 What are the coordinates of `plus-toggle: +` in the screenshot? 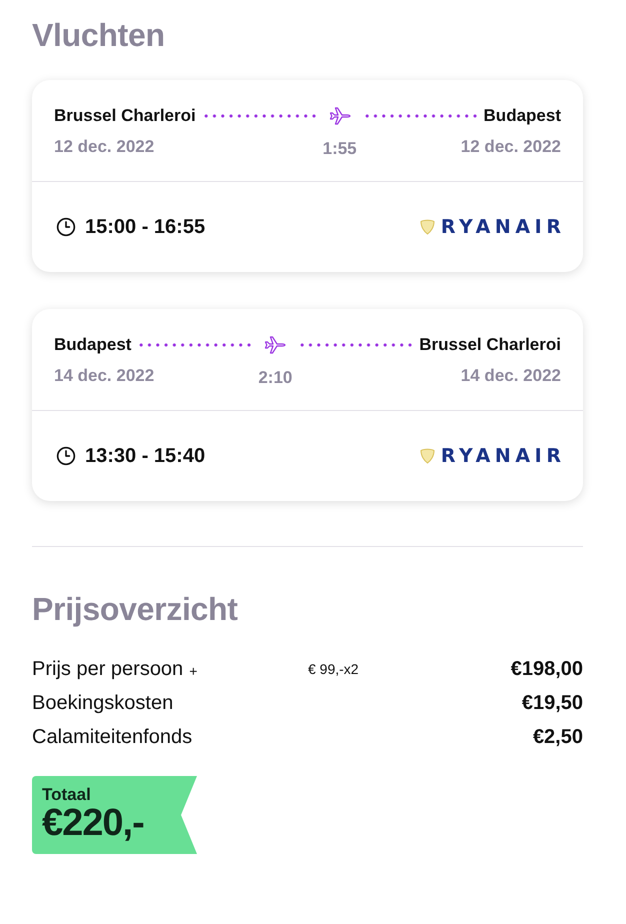 It's located at (193, 671).